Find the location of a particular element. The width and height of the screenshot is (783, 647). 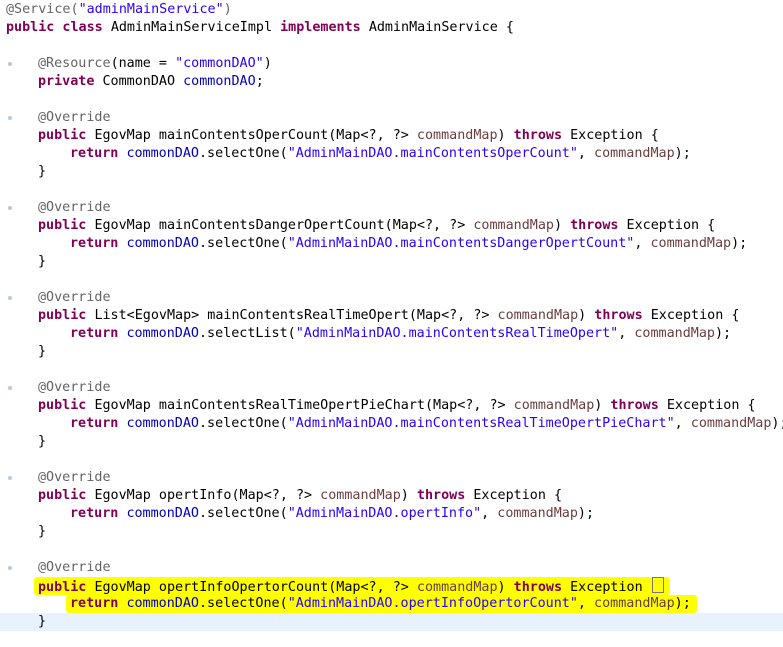

code-token: @Service( is located at coordinates (42, 9).